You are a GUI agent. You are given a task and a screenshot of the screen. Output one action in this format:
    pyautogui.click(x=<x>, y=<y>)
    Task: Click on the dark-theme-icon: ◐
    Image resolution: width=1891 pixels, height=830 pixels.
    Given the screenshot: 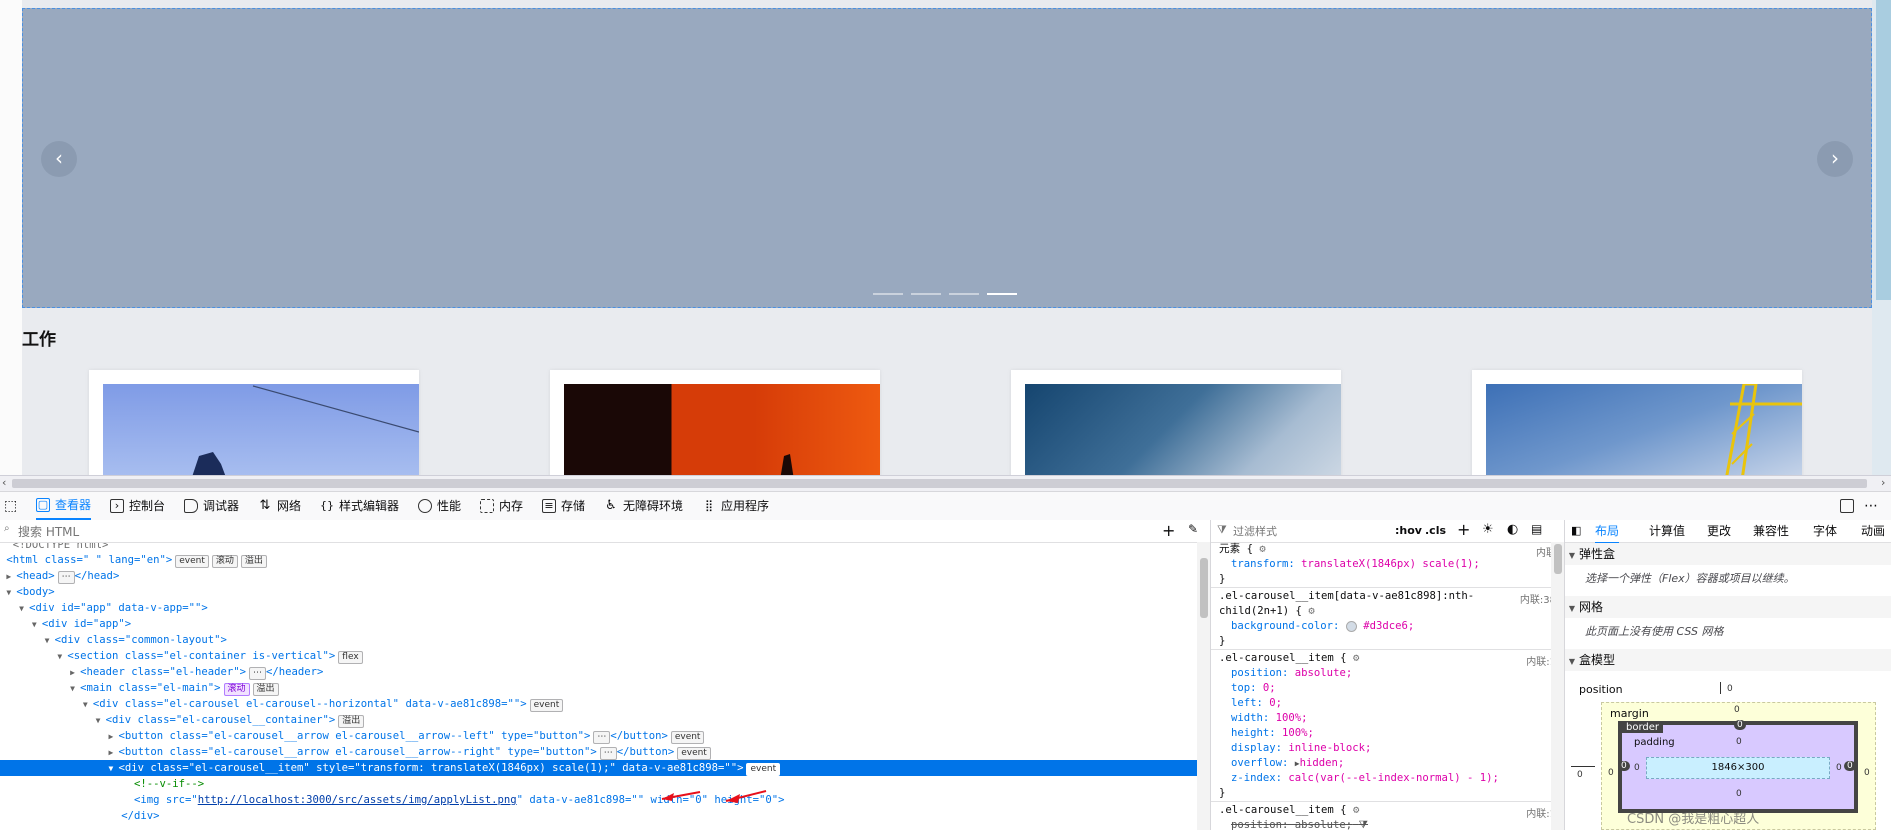 What is the action you would take?
    pyautogui.click(x=1512, y=529)
    